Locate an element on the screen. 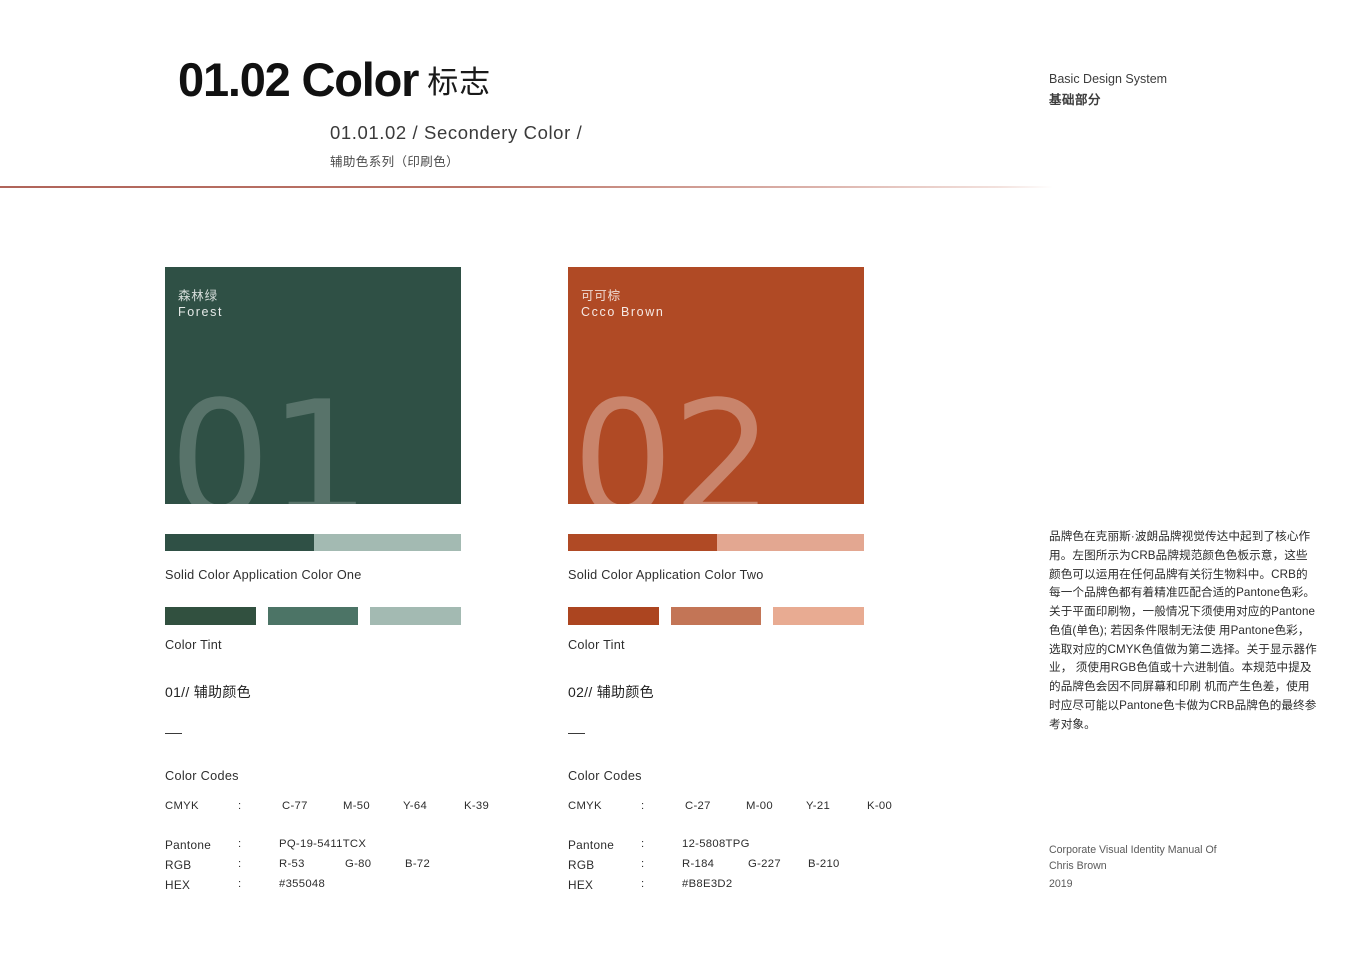 The height and width of the screenshot is (966, 1366). header-divider is located at coordinates (526, 187).